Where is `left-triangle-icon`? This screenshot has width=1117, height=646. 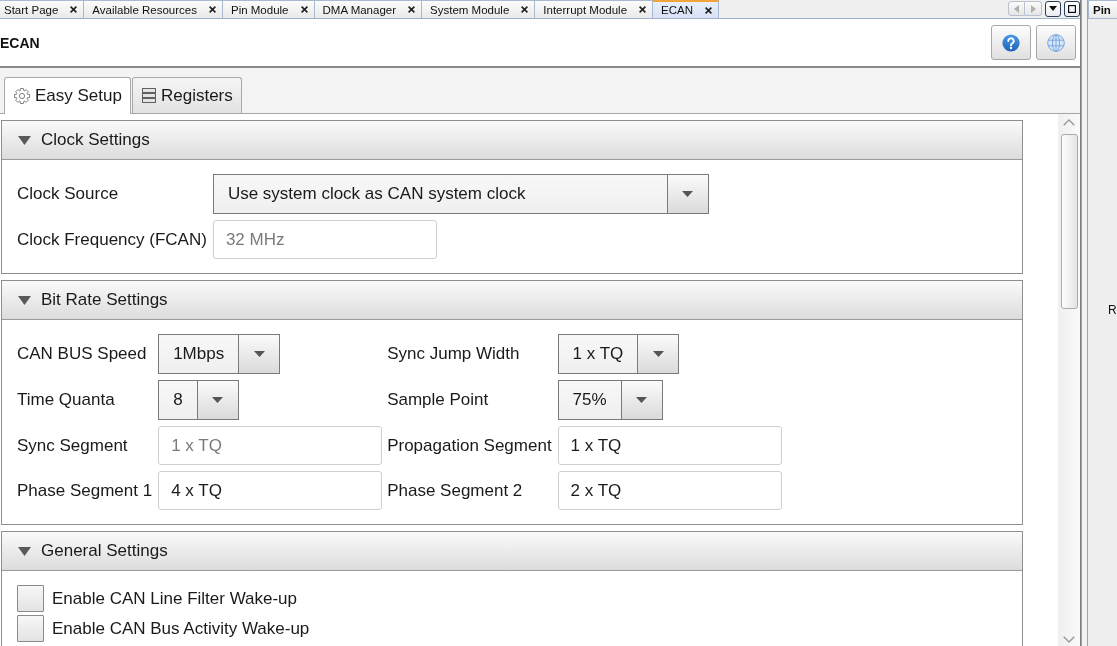 left-triangle-icon is located at coordinates (1016, 8).